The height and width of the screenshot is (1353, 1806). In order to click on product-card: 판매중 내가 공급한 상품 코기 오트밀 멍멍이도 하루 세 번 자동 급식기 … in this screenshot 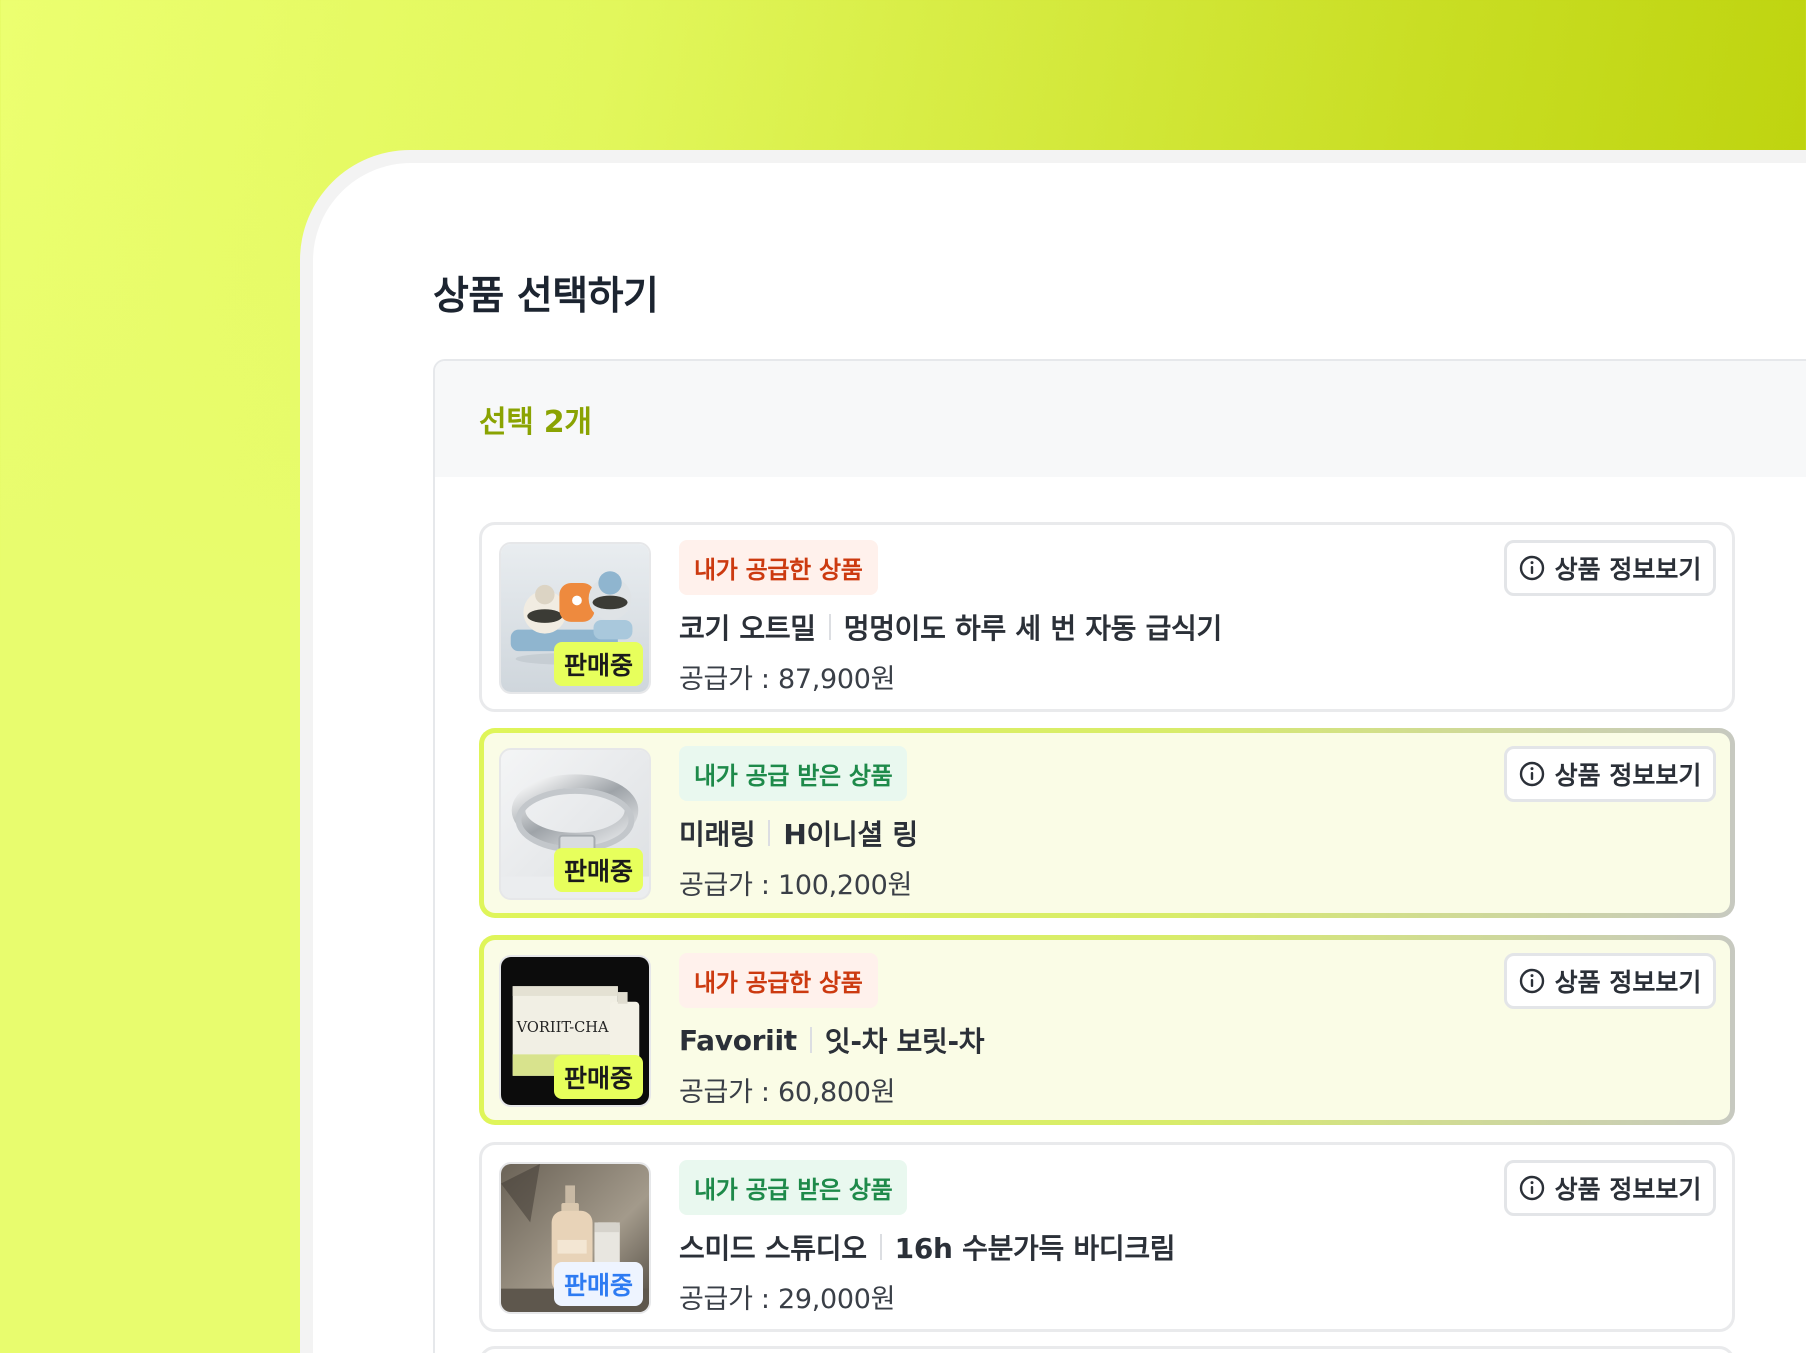, I will do `click(1107, 617)`.